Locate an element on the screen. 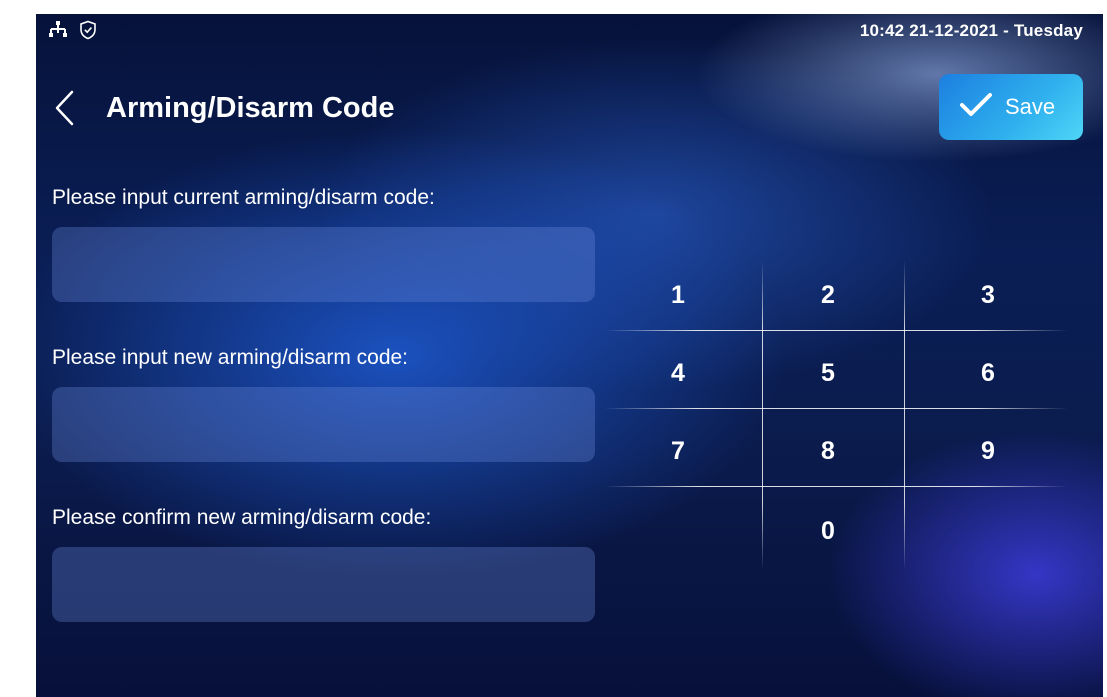 The height and width of the screenshot is (697, 1107). save-button: Save is located at coordinates (1011, 107).